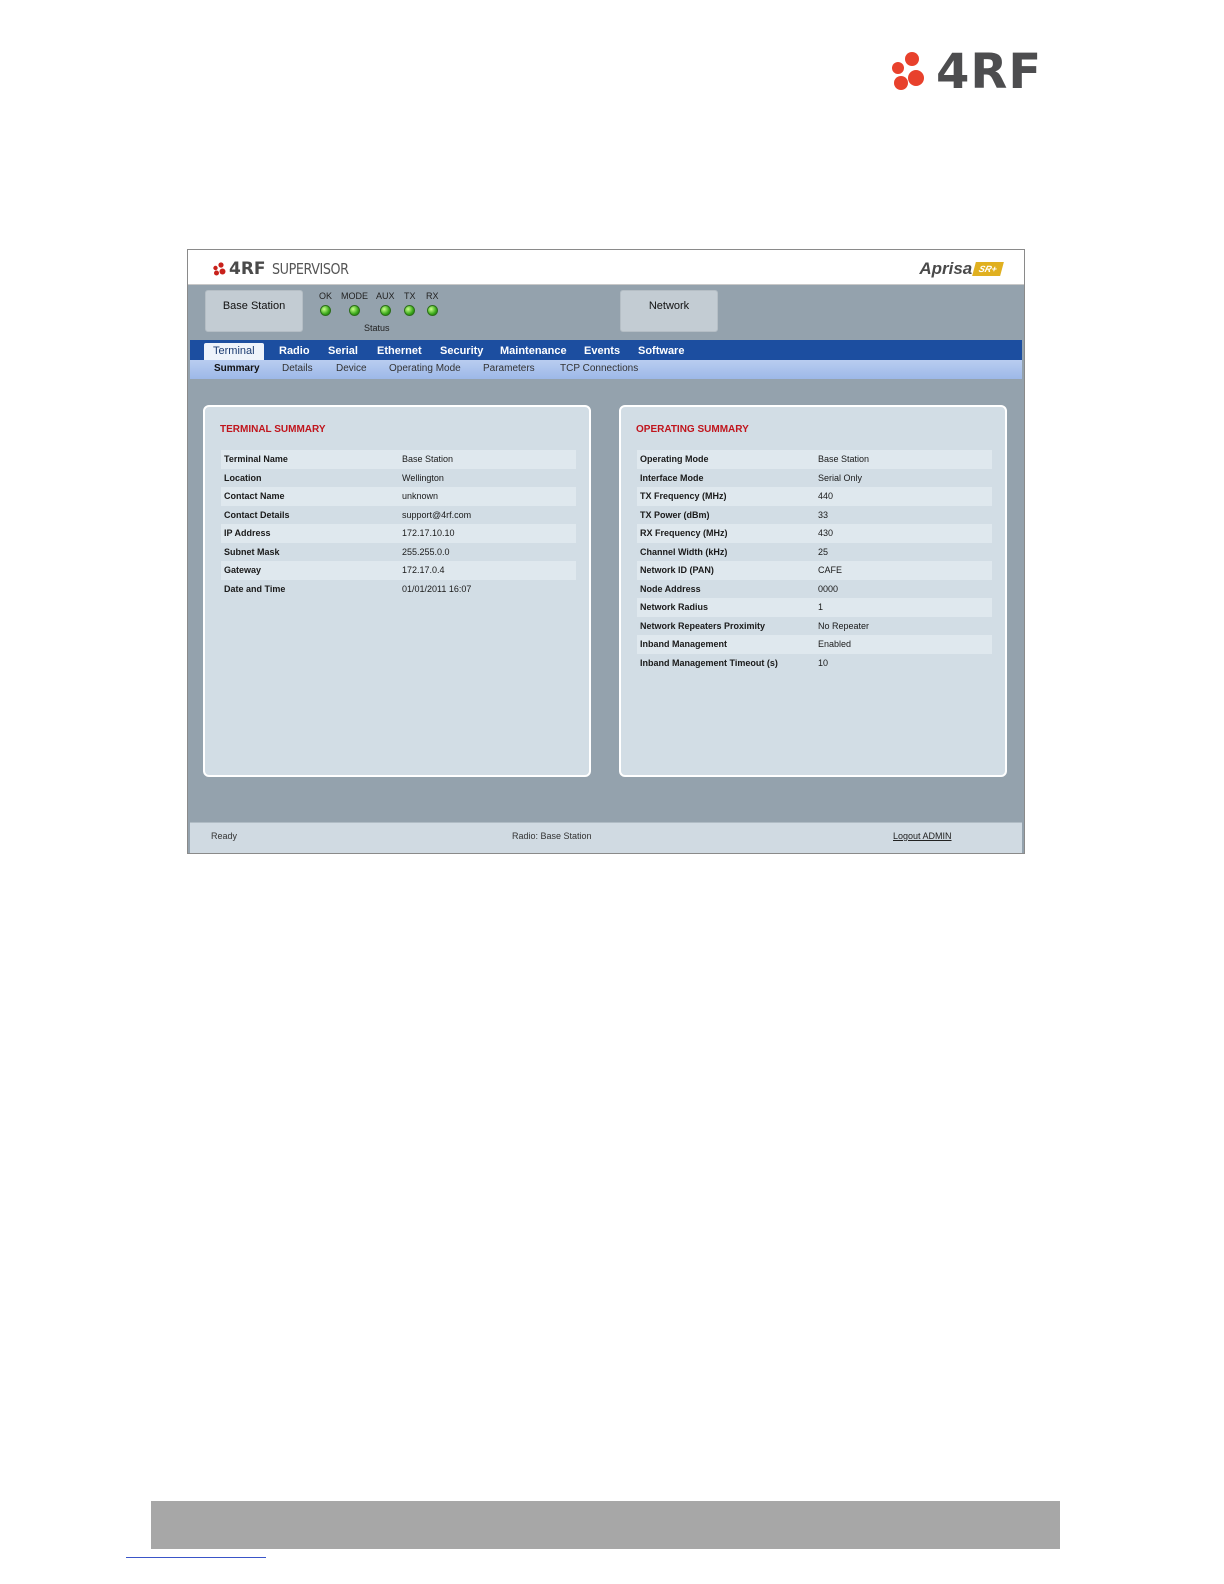 The height and width of the screenshot is (1584, 1224). Describe the element at coordinates (726, 607) in the screenshot. I see `row-key: Network Radius` at that location.